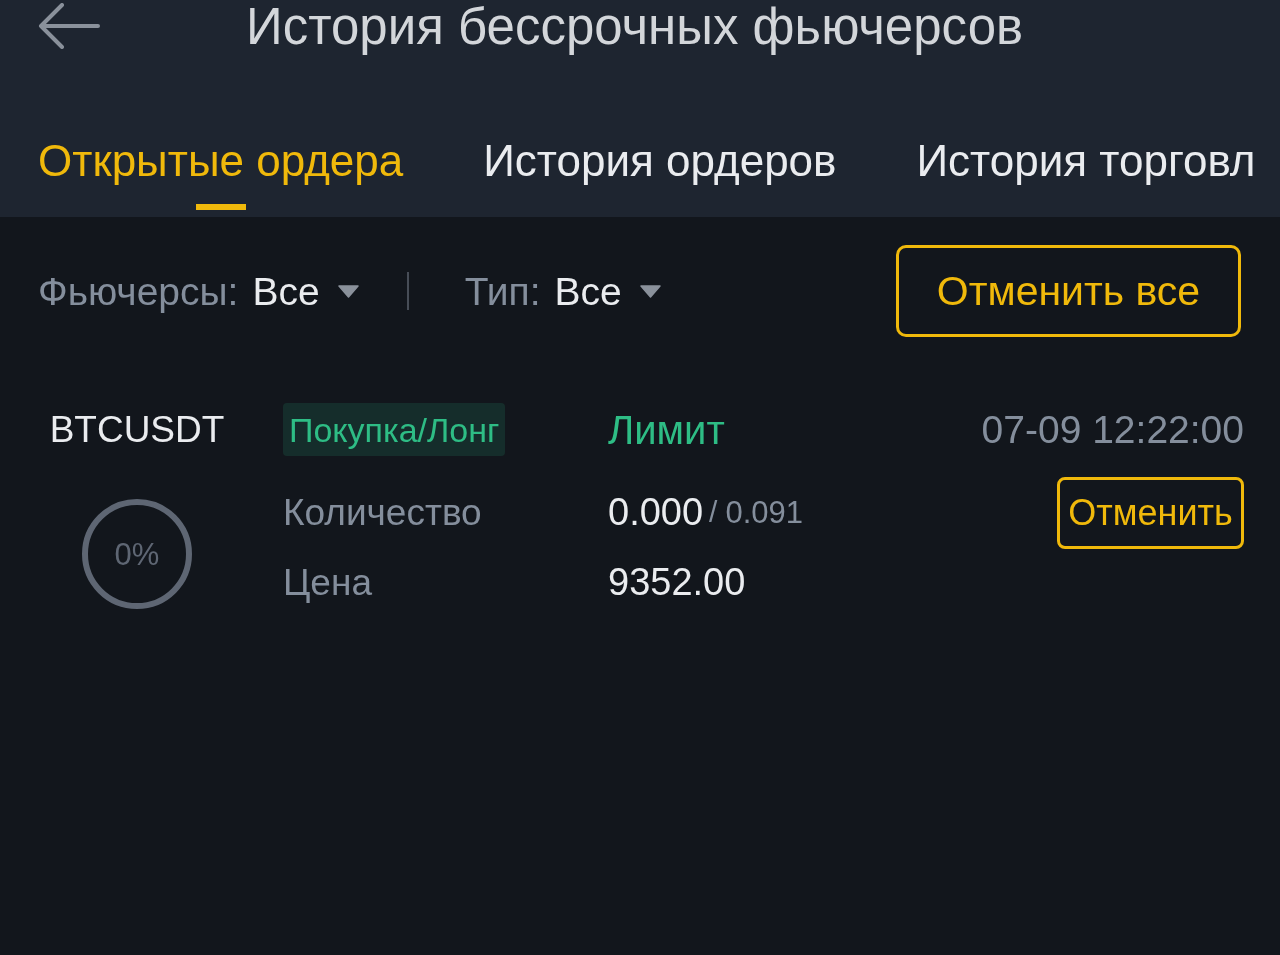 The height and width of the screenshot is (955, 1280). What do you see at coordinates (138, 291) in the screenshot?
I see `filter-label: Фьючерсы:` at bounding box center [138, 291].